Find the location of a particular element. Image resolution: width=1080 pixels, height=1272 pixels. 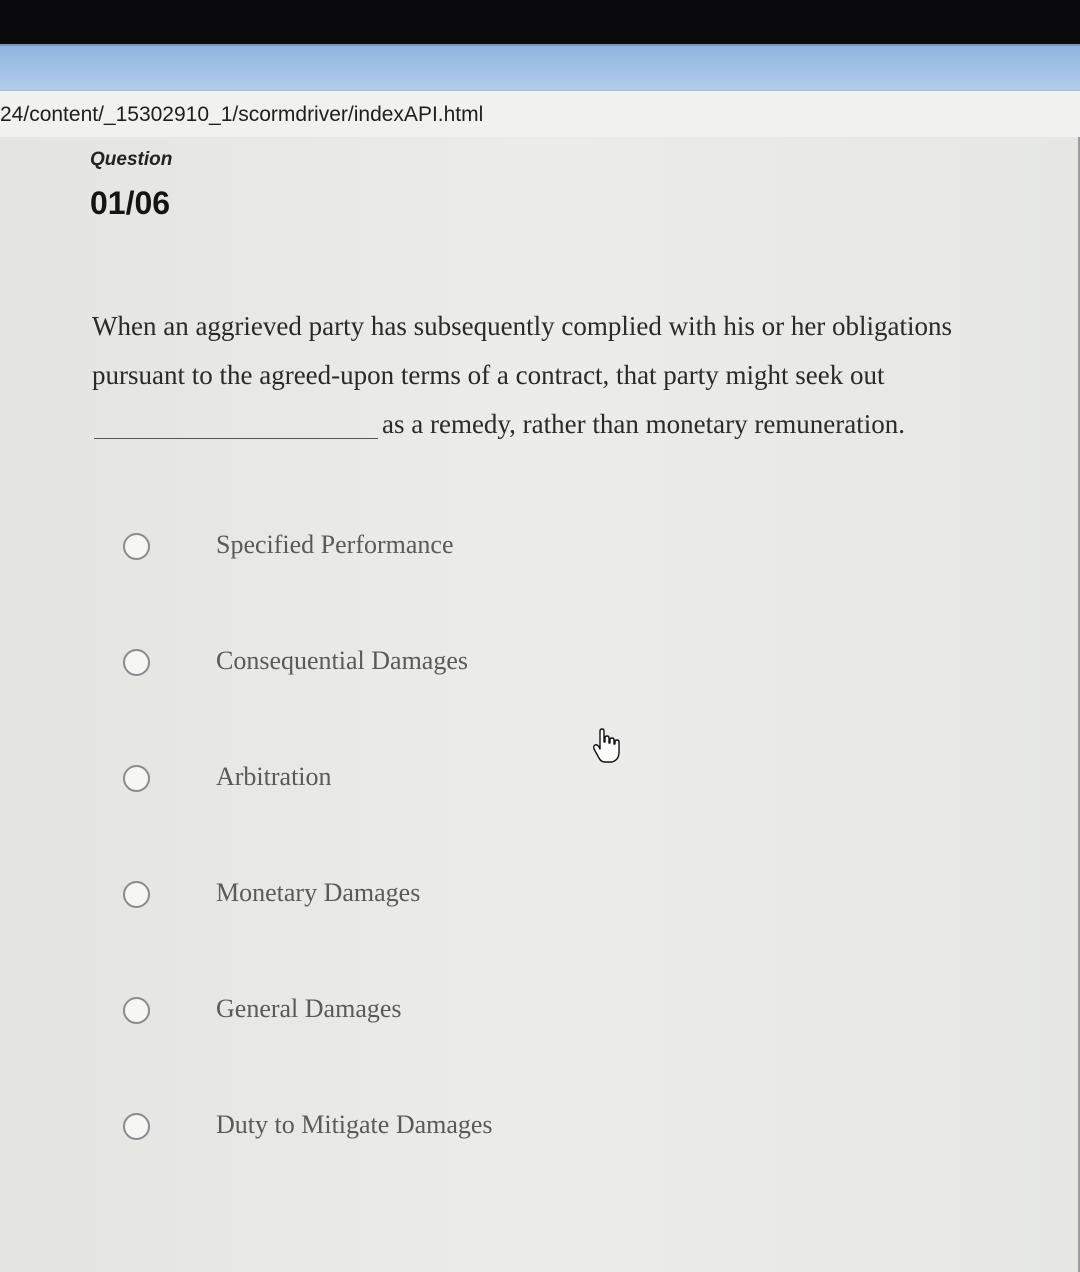

option-label: Specified Performance is located at coordinates (335, 545).